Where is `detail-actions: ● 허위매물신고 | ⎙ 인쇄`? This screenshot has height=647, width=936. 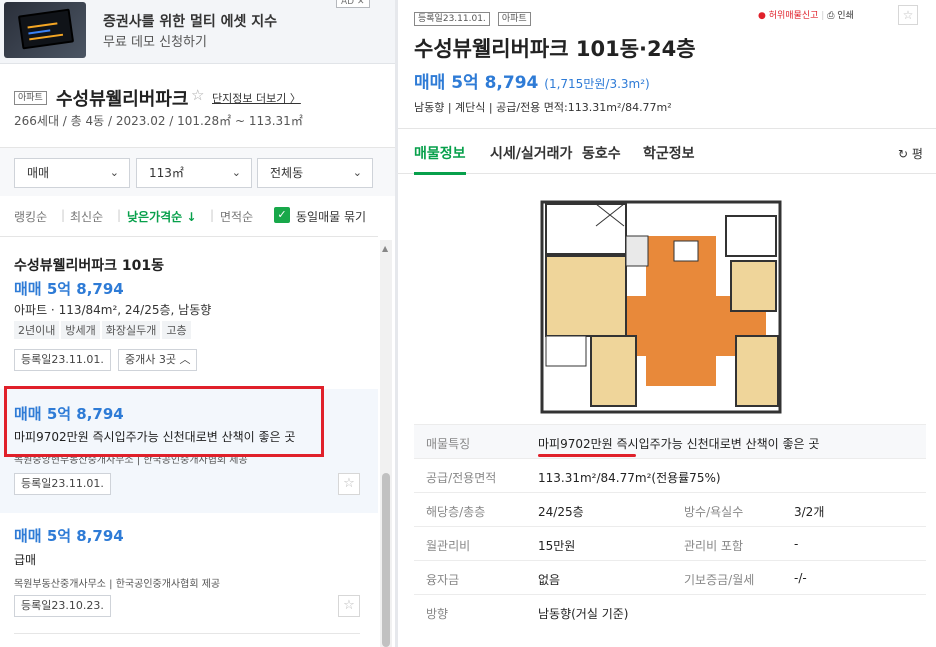 detail-actions: ● 허위매물신고 | ⎙ 인쇄 is located at coordinates (806, 16).